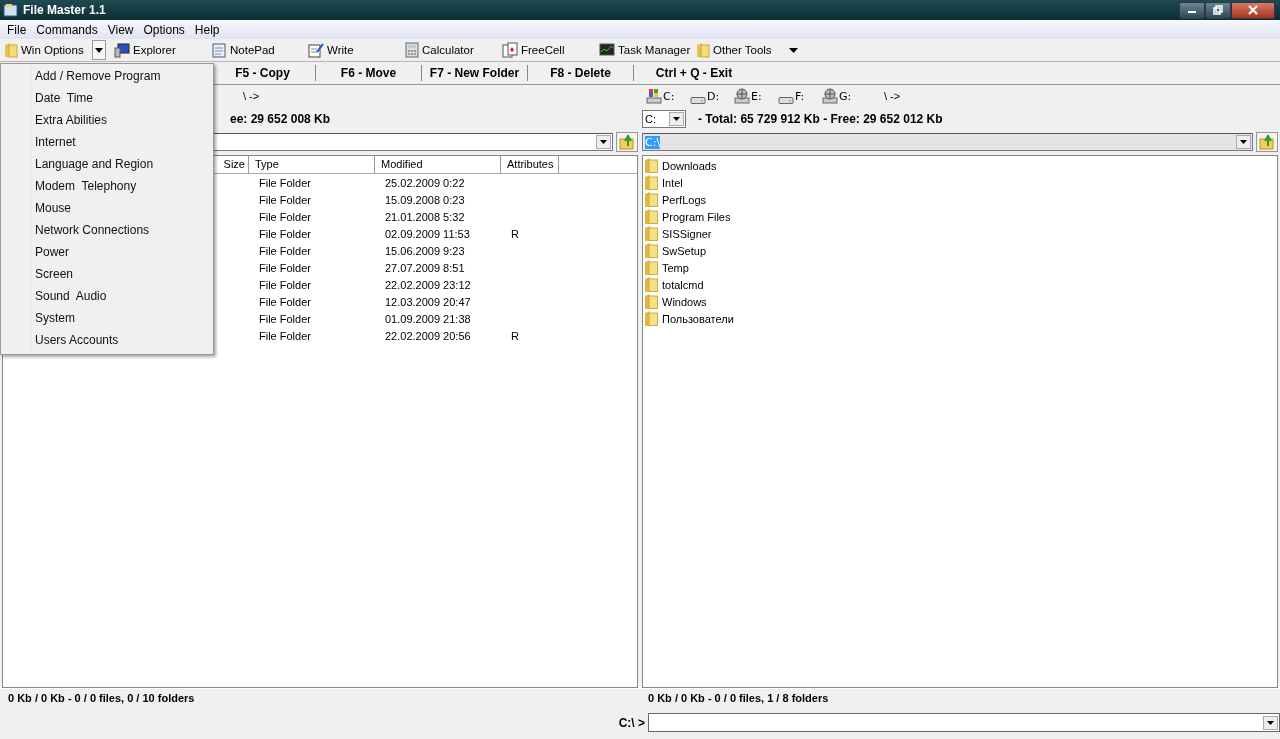 This screenshot has height=739, width=1280. What do you see at coordinates (280, 119) in the screenshot?
I see `disk-space-text: ee: 29 652 008 Kb` at bounding box center [280, 119].